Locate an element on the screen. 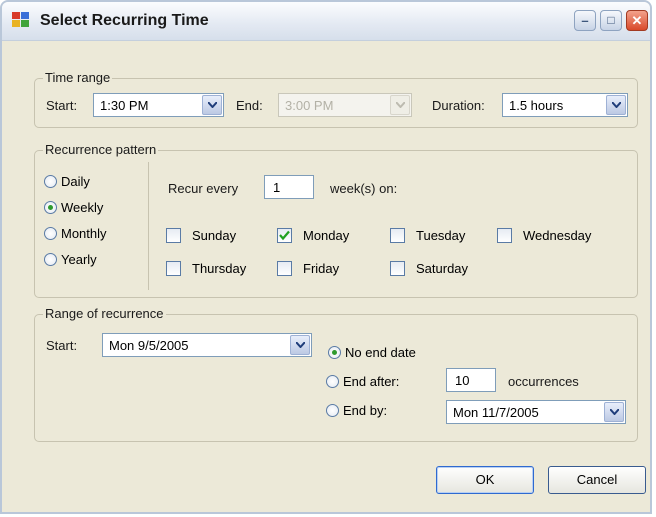  minimize-icon: – is located at coordinates (585, 20).